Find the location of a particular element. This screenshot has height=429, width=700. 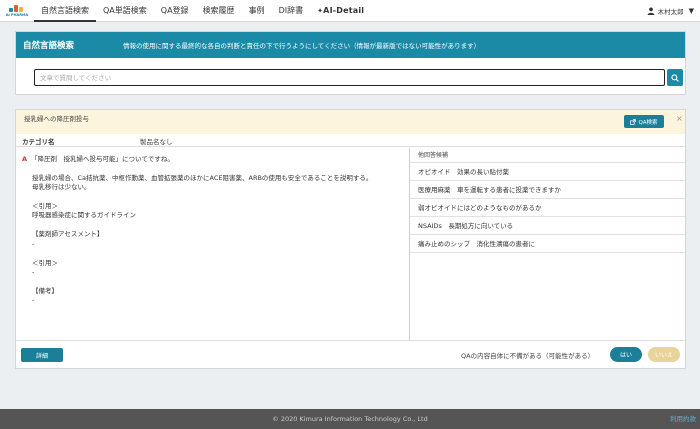

app-logo: AI PHARMA is located at coordinates (17, 11).